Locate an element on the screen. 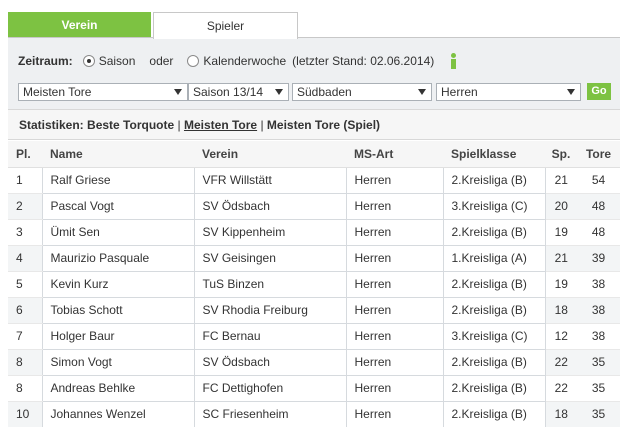 This screenshot has width=620, height=427. link-meisten-tore: Meisten Tore is located at coordinates (220, 125).